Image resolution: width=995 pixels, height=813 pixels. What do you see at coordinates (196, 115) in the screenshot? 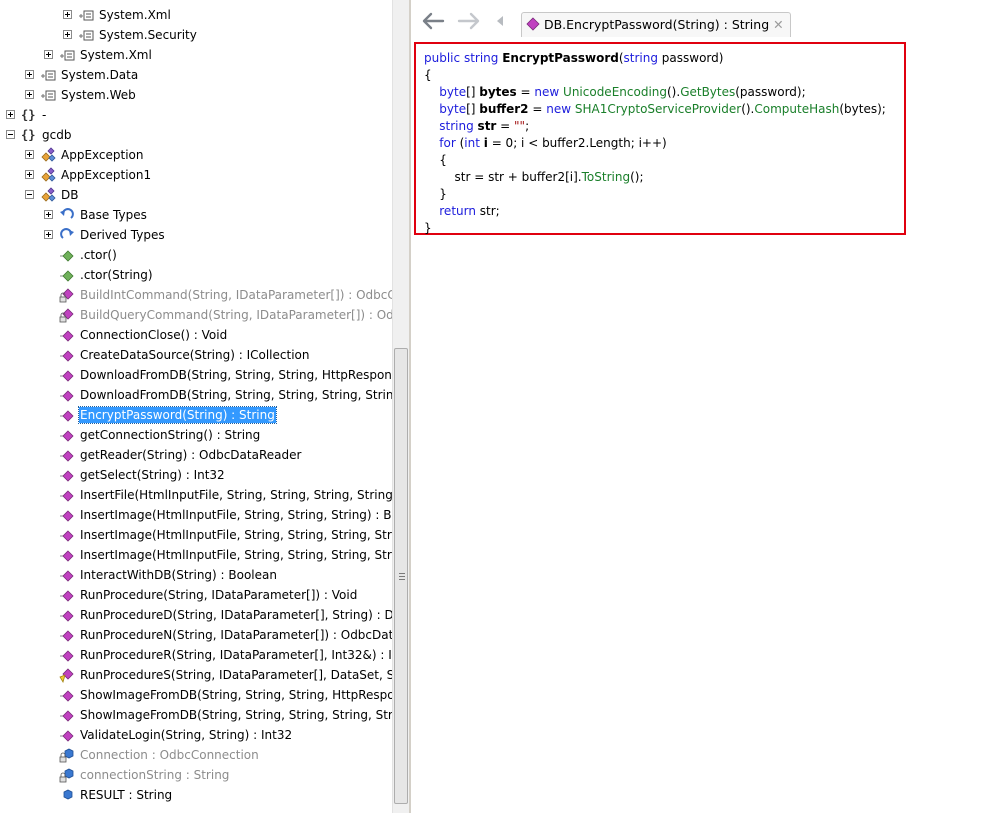
I see `tree-node: {} -` at bounding box center [196, 115].